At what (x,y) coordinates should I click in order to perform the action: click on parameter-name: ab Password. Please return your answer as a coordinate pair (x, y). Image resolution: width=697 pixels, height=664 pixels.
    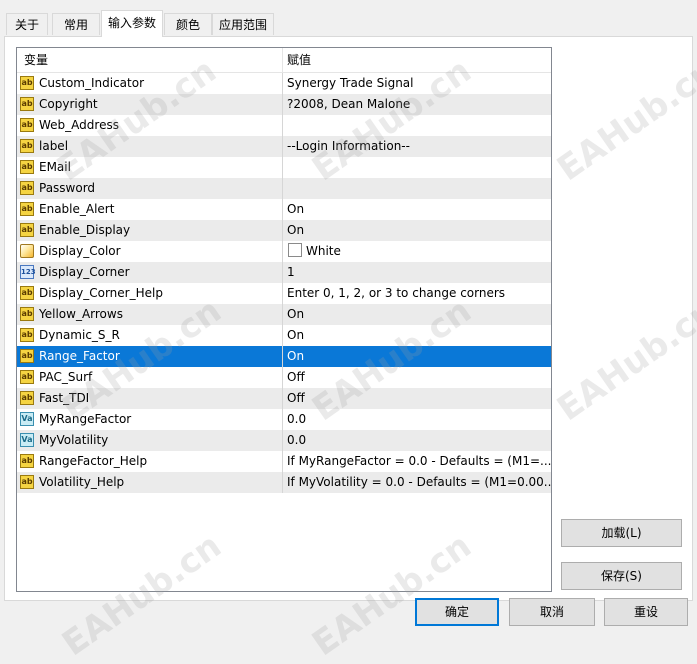
    Looking at the image, I should click on (150, 188).